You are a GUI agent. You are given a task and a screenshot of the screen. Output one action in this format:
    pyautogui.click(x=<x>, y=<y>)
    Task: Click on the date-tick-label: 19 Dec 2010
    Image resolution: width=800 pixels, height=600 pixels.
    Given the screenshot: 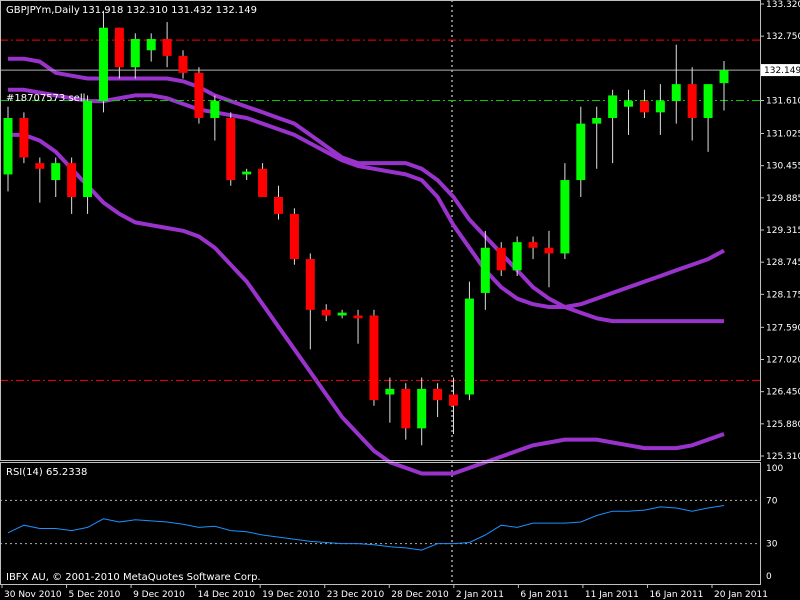 What is the action you would take?
    pyautogui.click(x=291, y=595)
    